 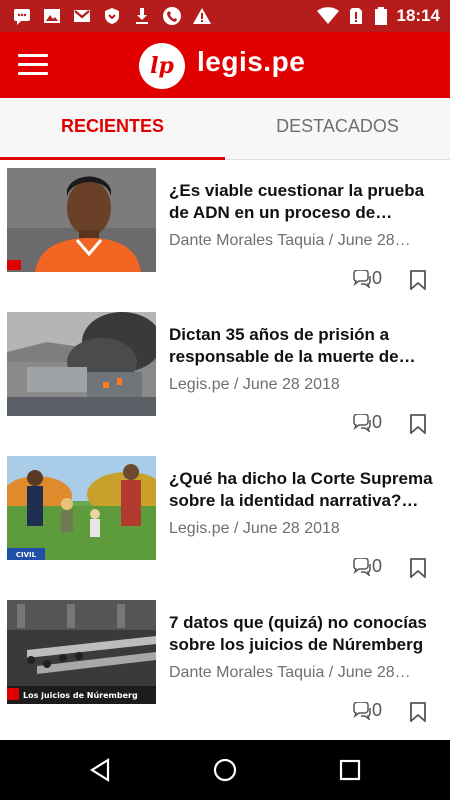 What do you see at coordinates (142, 16) in the screenshot?
I see `download-icon` at bounding box center [142, 16].